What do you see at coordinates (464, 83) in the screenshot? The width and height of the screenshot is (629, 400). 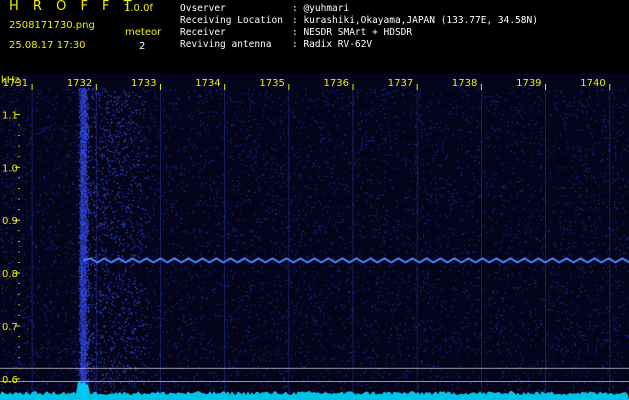 I see `x-tick-label: 1738` at bounding box center [464, 83].